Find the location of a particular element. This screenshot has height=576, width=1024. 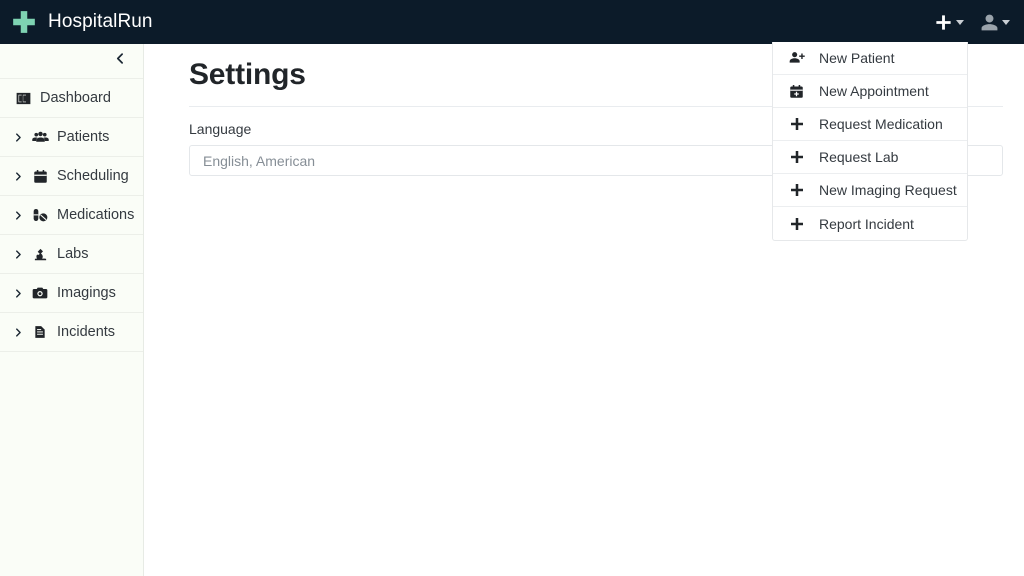

sidebar-item-dashboard: Dashboard is located at coordinates (71, 98).